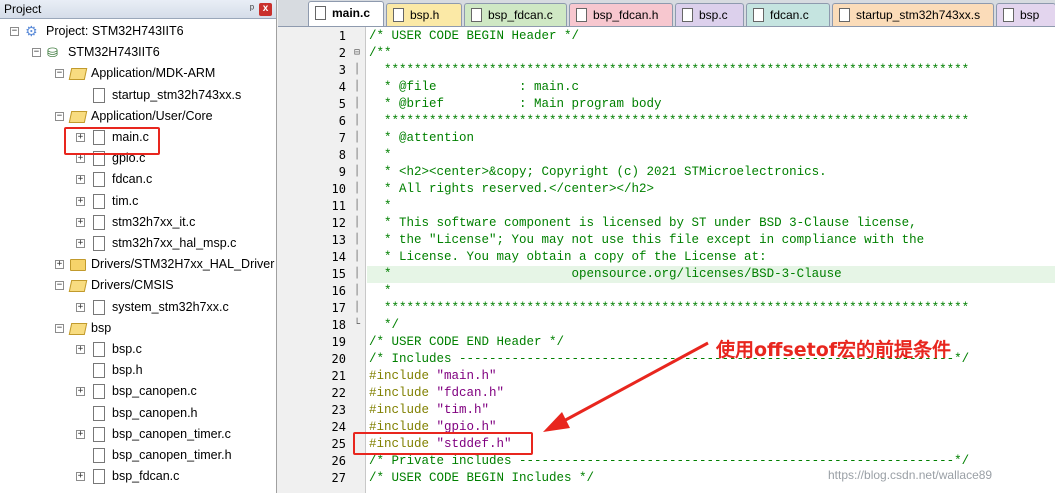 The image size is (1055, 493). Describe the element at coordinates (136, 179) in the screenshot. I see `tree-item: + fdcan.c` at that location.